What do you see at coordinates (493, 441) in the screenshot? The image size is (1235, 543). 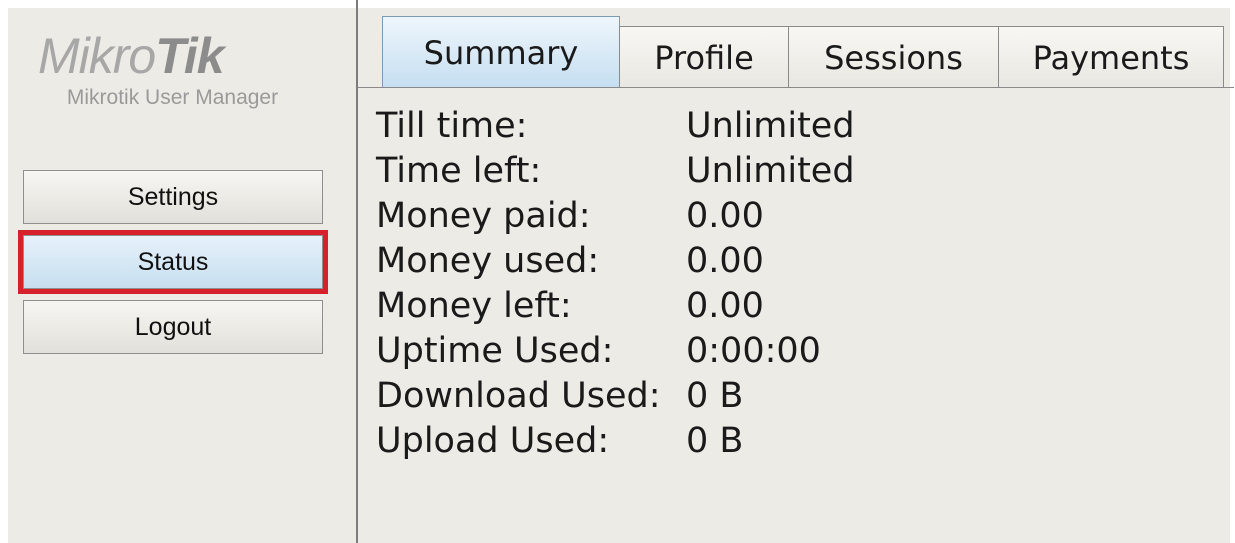 I see `summary-key: Upload Used:` at bounding box center [493, 441].